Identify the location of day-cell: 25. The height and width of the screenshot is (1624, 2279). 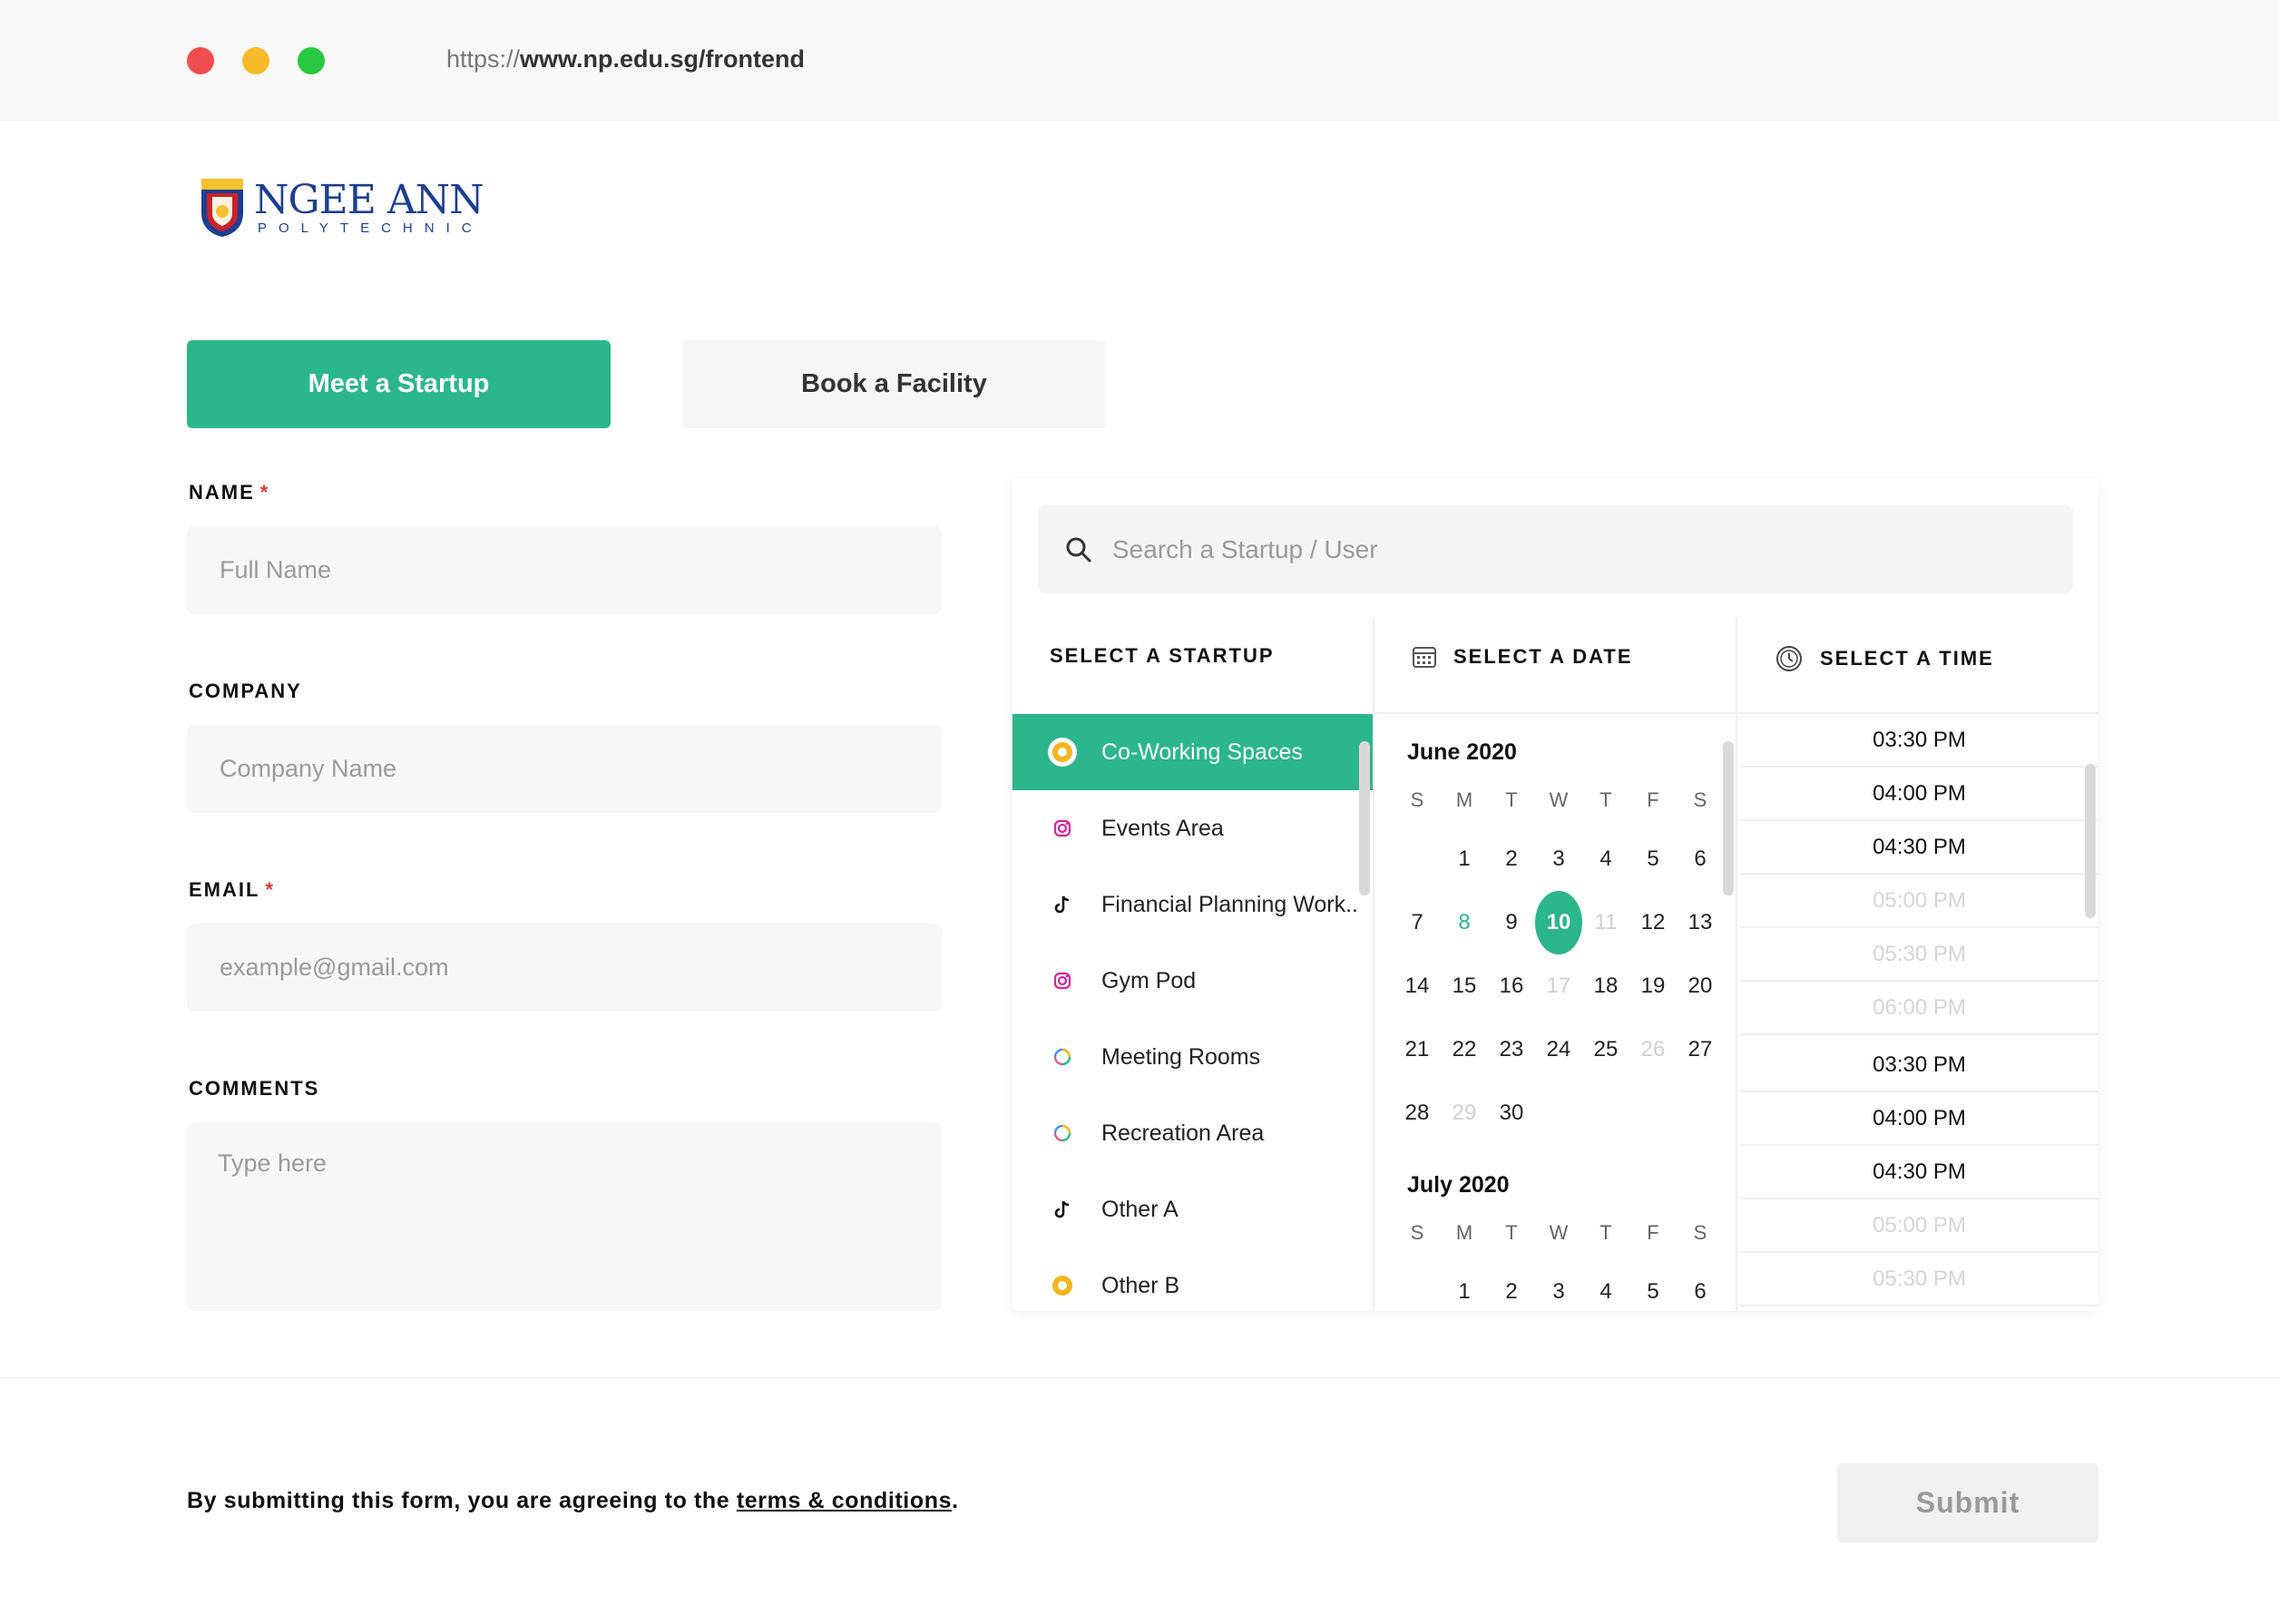
(1605, 1049).